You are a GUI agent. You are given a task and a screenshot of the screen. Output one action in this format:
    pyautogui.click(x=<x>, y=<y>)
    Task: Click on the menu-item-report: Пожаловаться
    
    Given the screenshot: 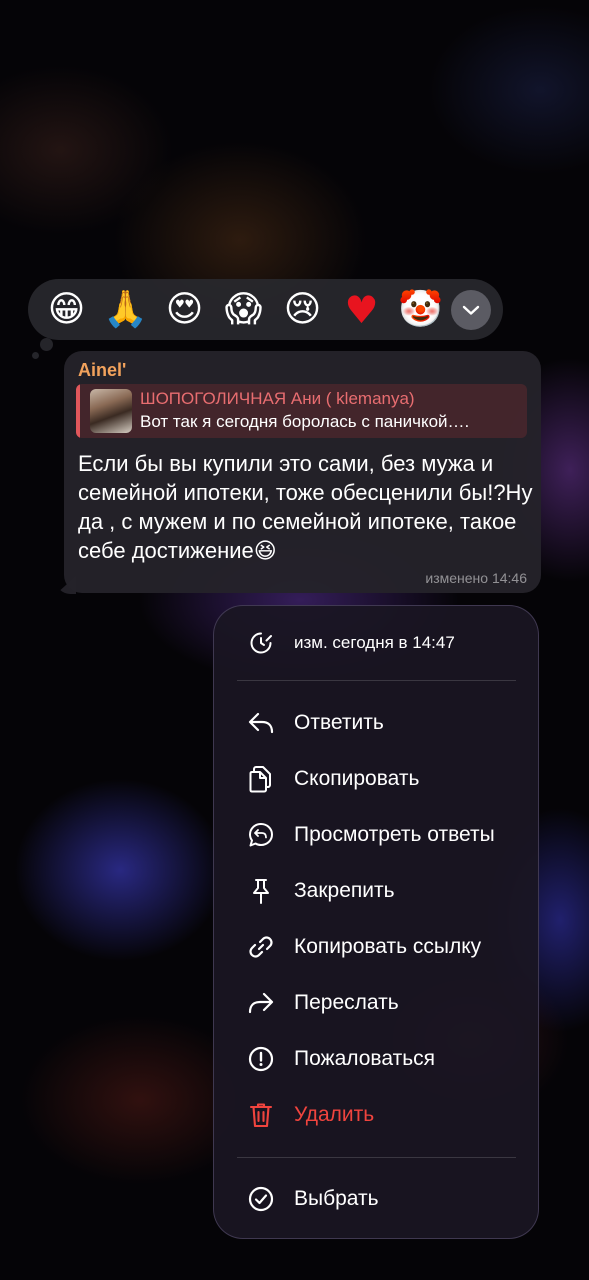 What is the action you would take?
    pyautogui.click(x=376, y=1059)
    